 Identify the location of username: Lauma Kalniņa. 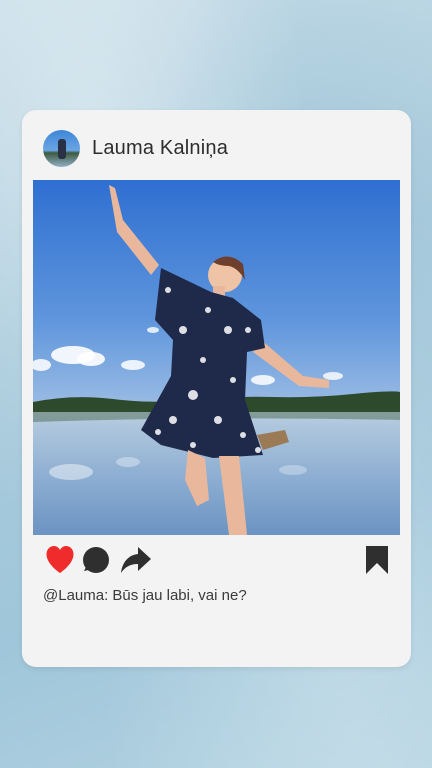
(160, 148).